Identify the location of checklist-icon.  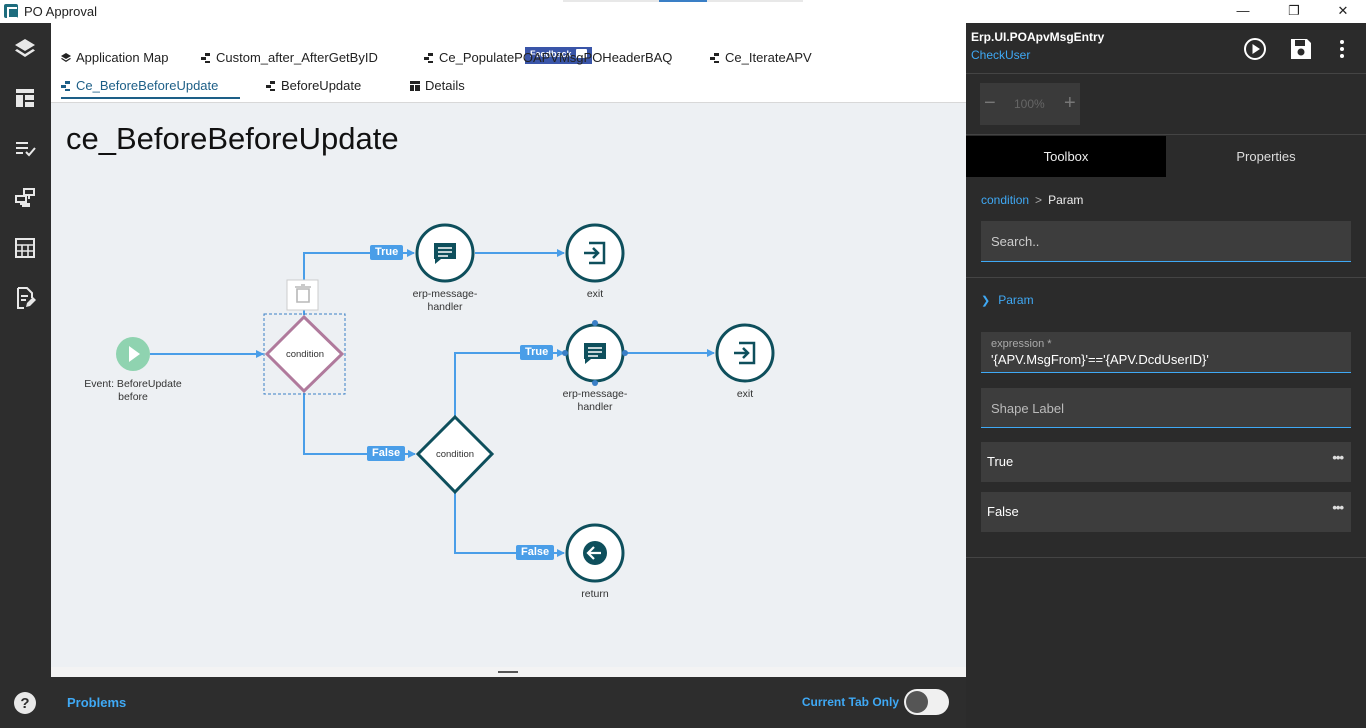
(25, 148).